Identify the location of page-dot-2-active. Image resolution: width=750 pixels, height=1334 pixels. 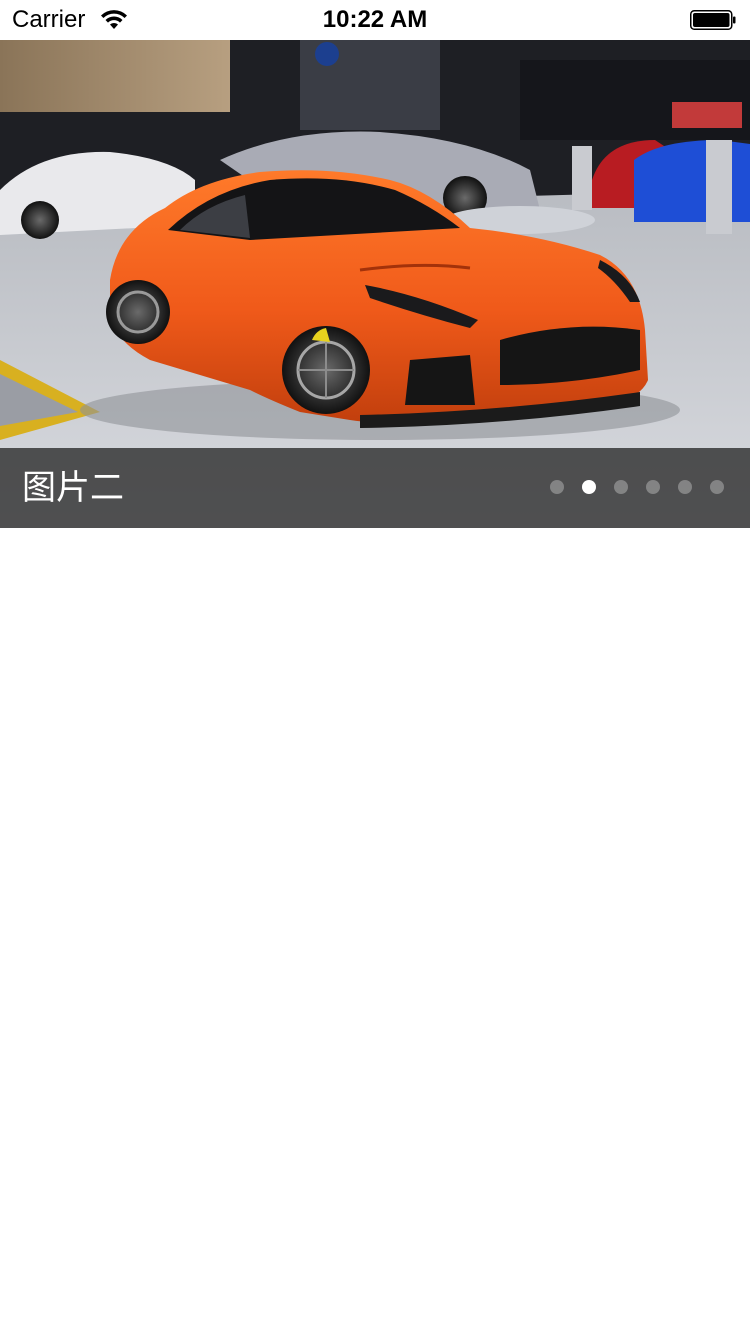
(589, 487).